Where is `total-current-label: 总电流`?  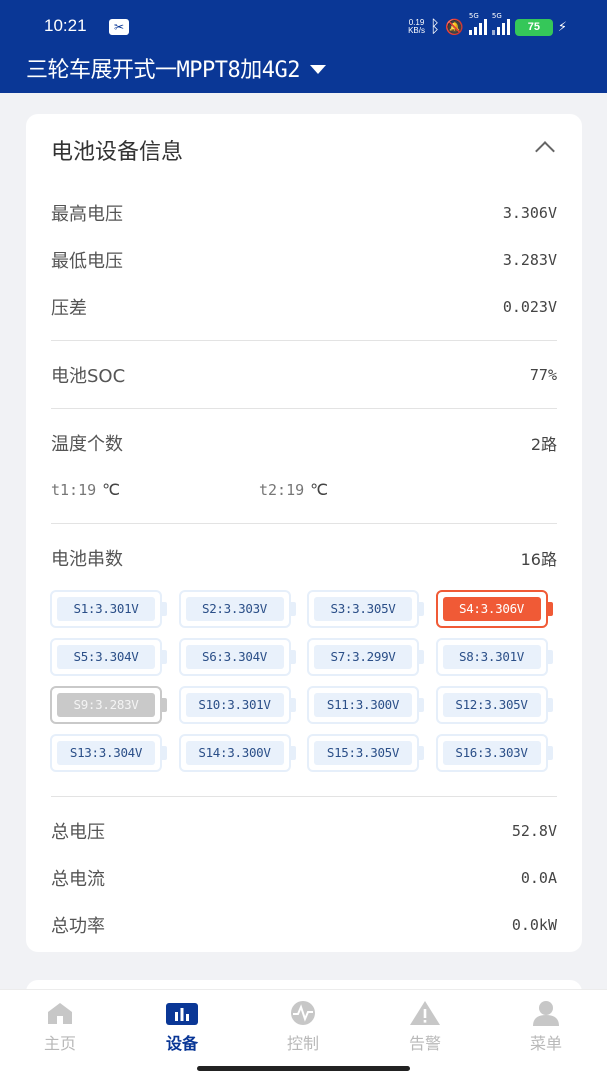
total-current-label: 总电流 is located at coordinates (78, 879).